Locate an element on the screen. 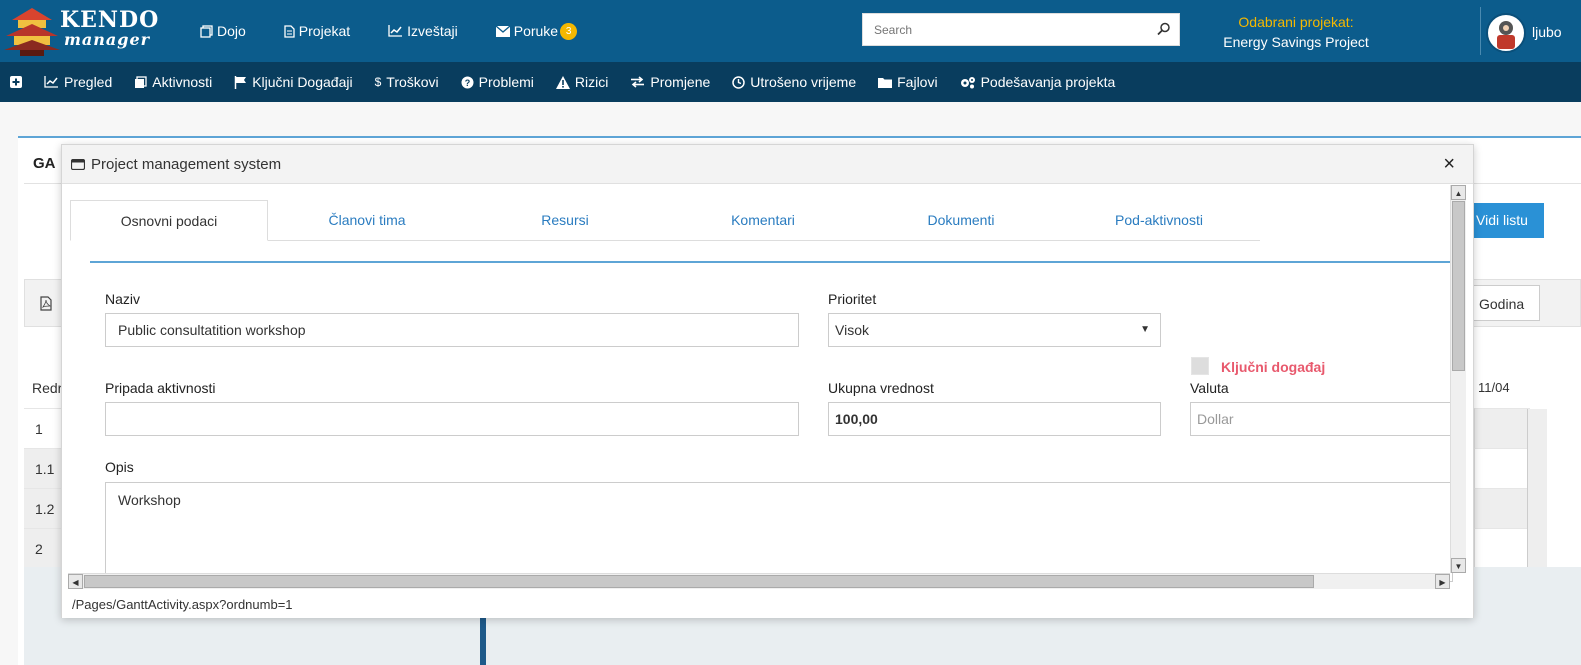  description-textarea: Workshop is located at coordinates (779, 532).